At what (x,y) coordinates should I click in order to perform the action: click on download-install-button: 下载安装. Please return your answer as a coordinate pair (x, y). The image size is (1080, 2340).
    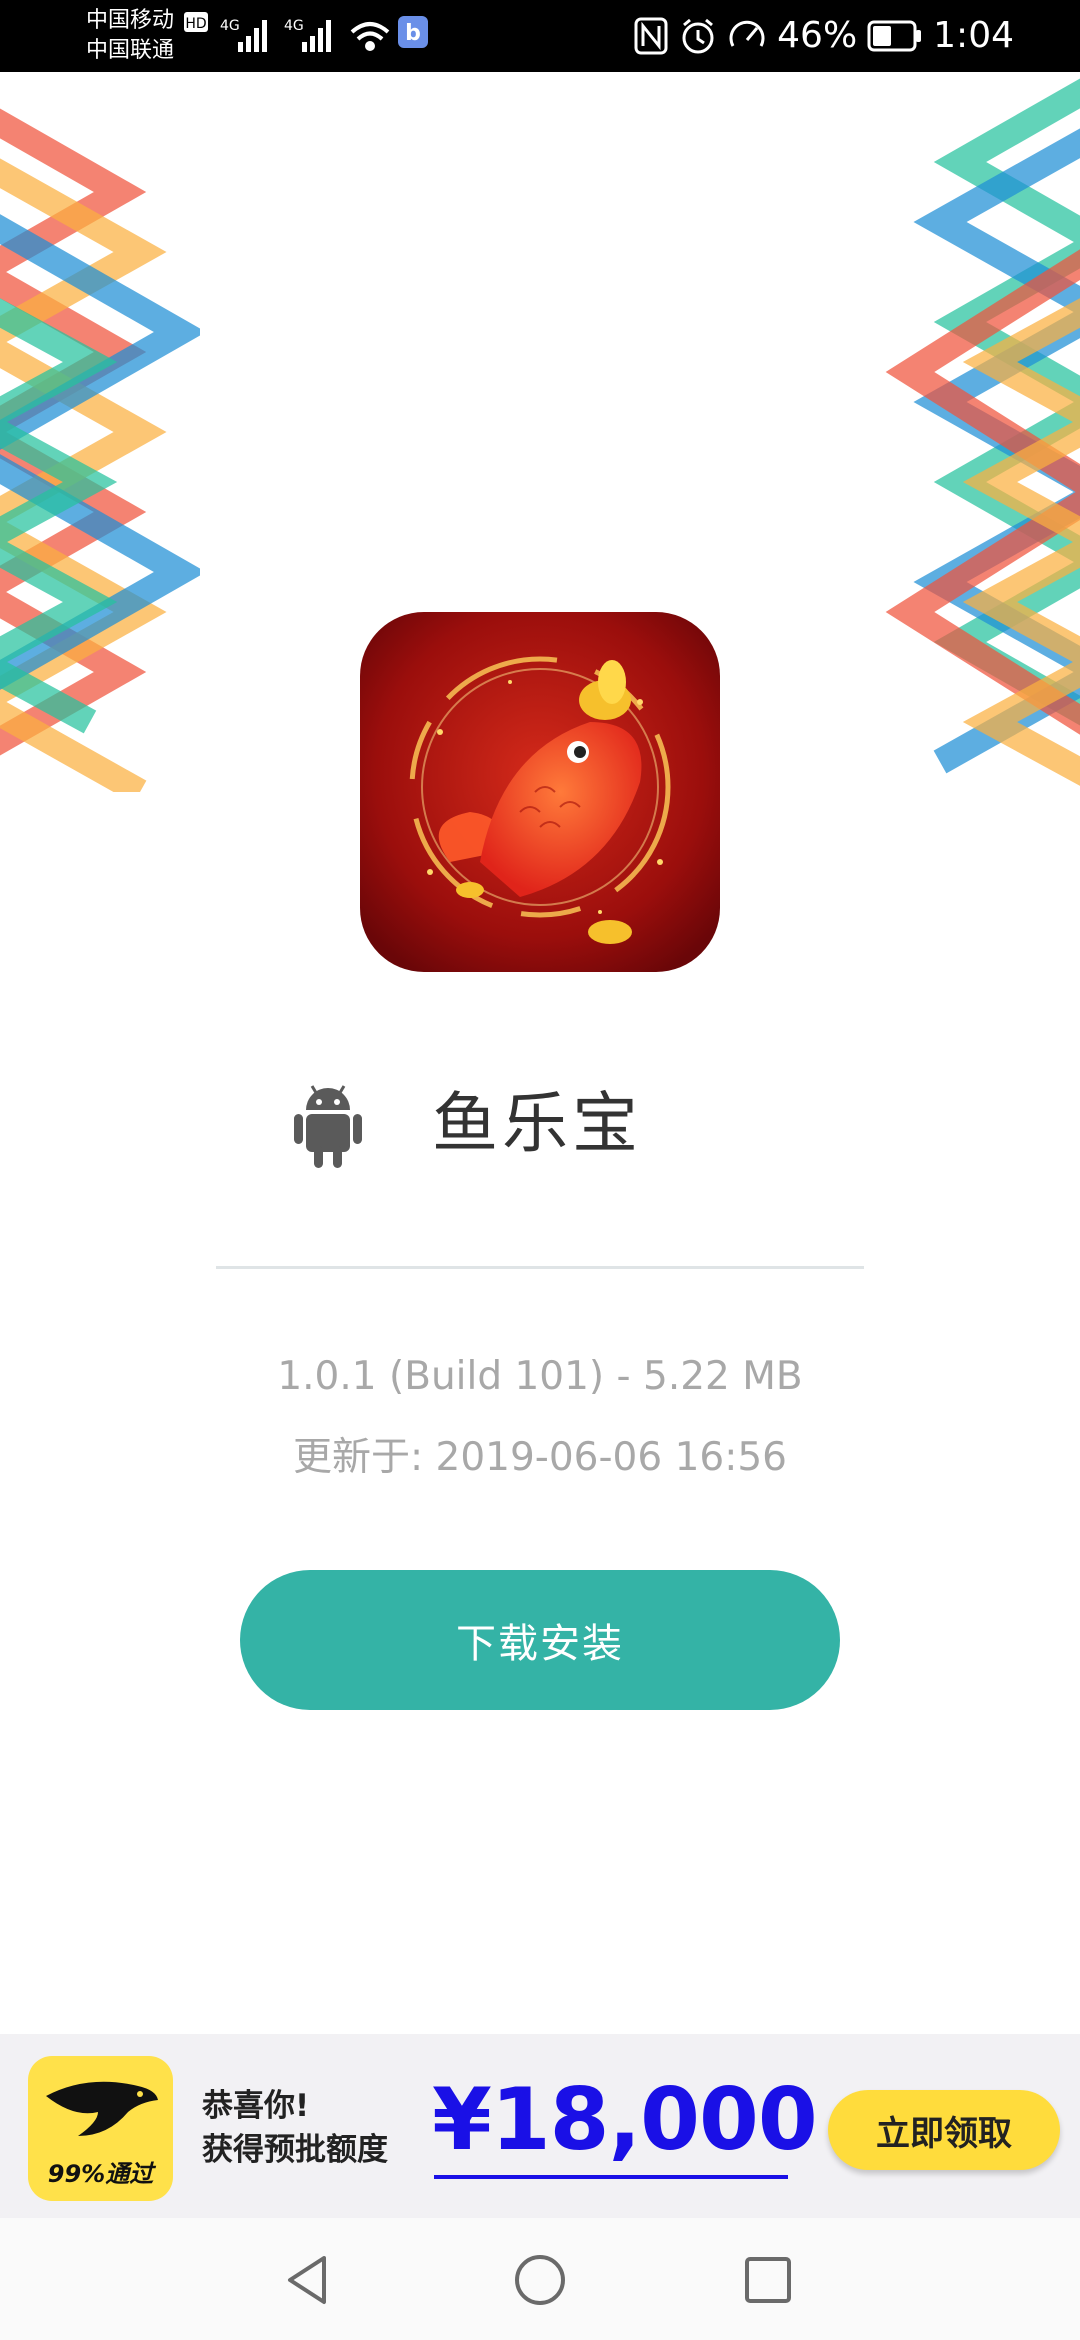
    Looking at the image, I should click on (540, 1640).